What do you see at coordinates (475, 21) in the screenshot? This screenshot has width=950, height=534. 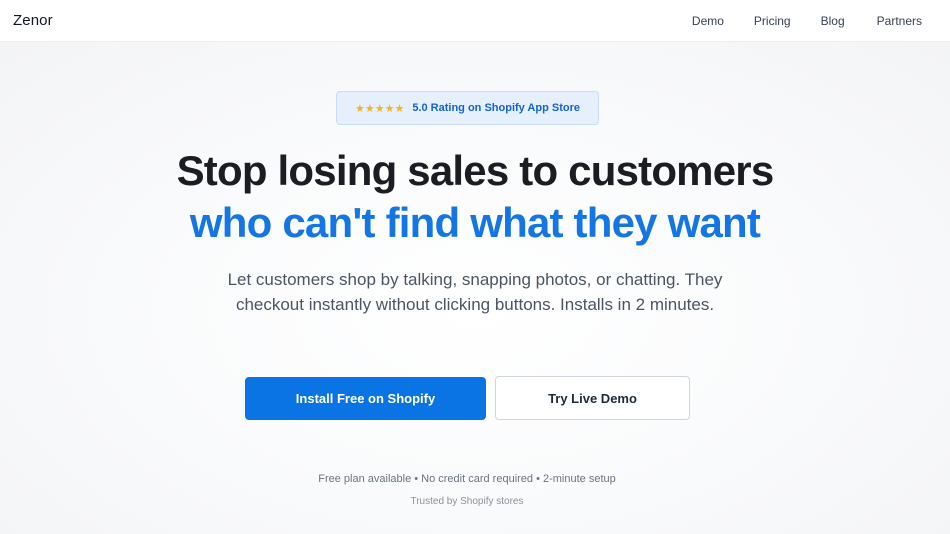 I see `top-navbar: Zenor Demo Pricing Blog Partners` at bounding box center [475, 21].